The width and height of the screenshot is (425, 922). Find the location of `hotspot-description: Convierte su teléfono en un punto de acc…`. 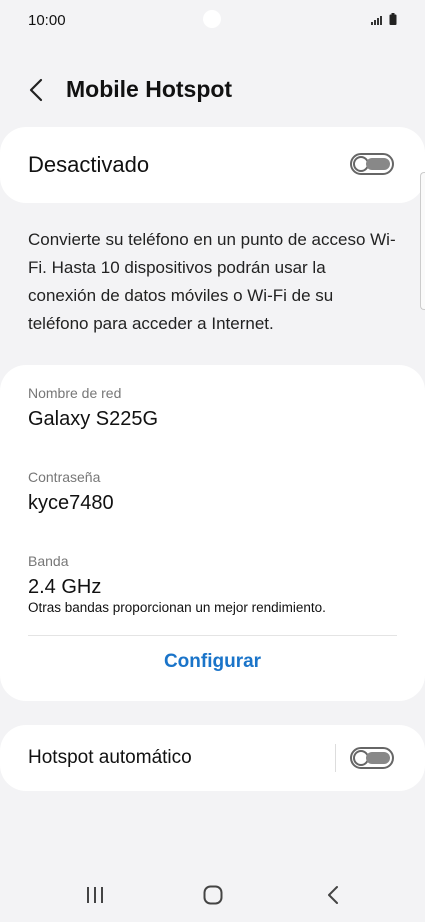

hotspot-description: Convierte su teléfono en un punto de acc… is located at coordinates (212, 281).